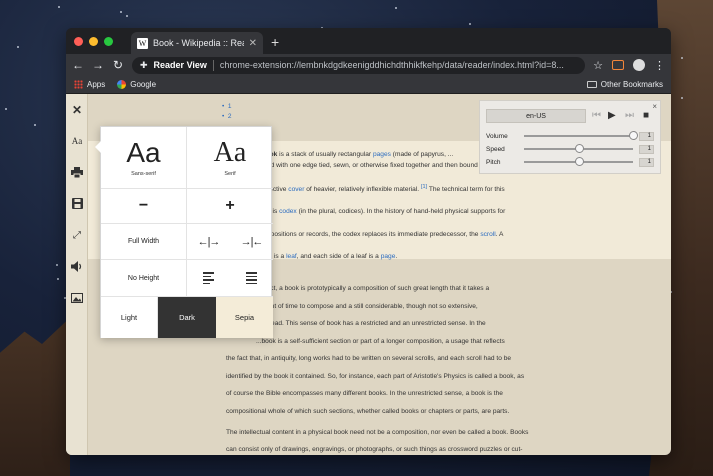  Describe the element at coordinates (612, 115) in the screenshot. I see `play-icon: ▶` at that location.